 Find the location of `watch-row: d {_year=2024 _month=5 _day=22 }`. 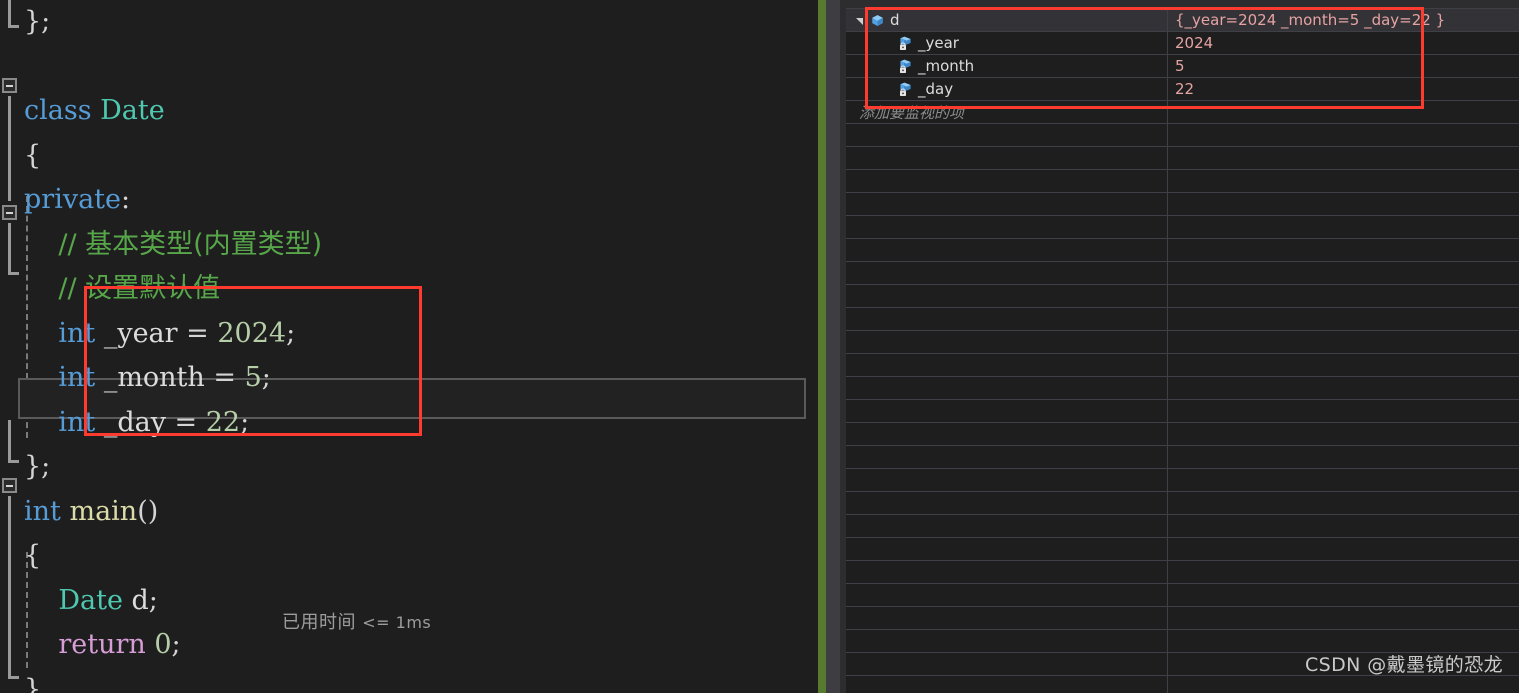

watch-row: d {_year=2024 _month=5 _day=22 } is located at coordinates (1182, 20).